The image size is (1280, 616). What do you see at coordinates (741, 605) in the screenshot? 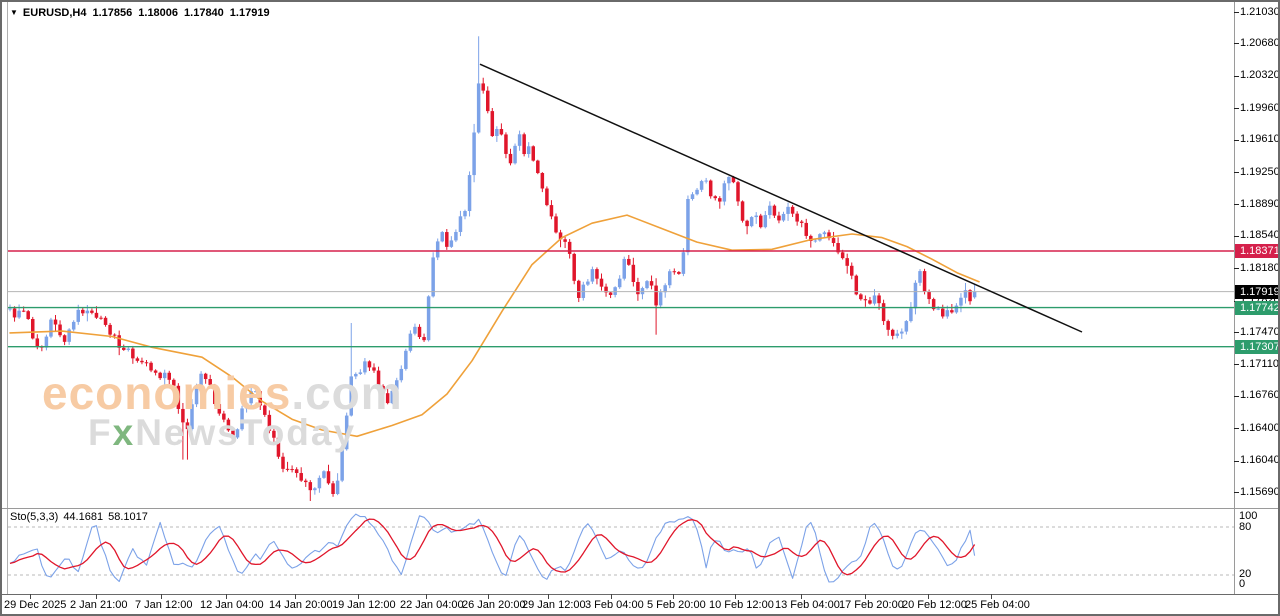
I see `time-tick-label: 10 Feb 12:00` at bounding box center [741, 605].